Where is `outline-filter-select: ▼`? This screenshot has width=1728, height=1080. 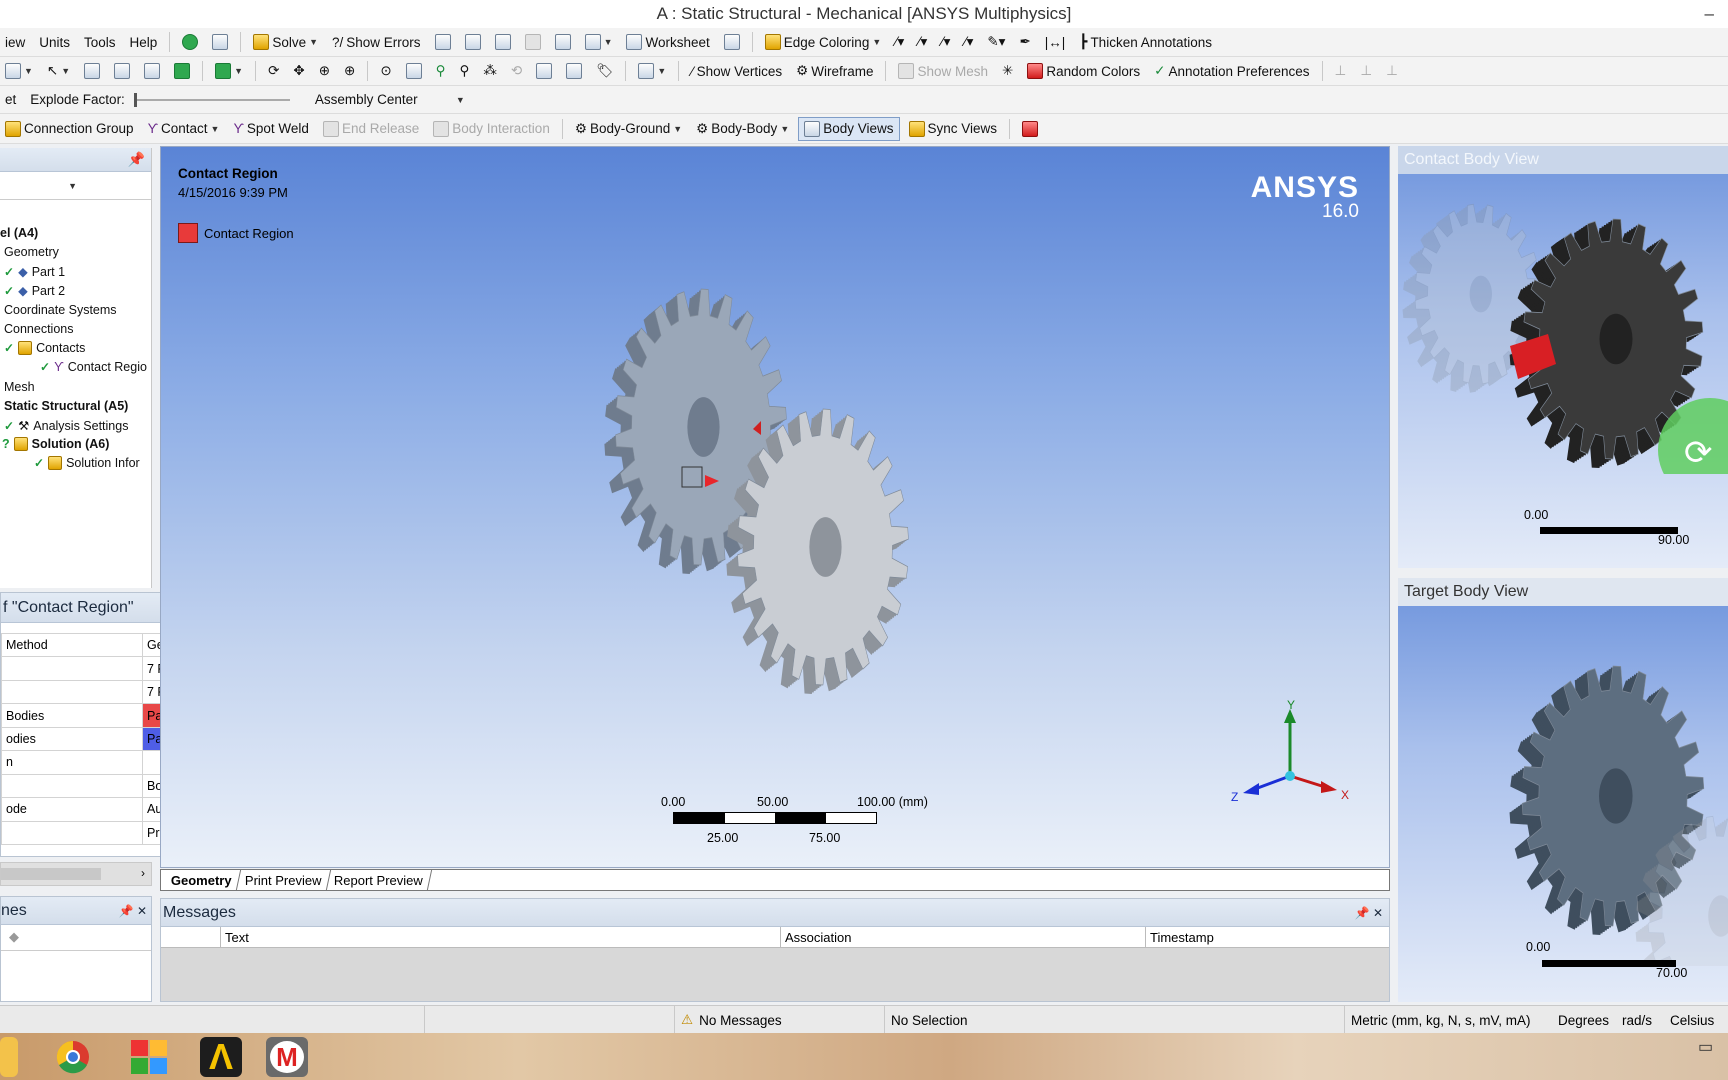
outline-filter-select: ▼ is located at coordinates (75, 186).